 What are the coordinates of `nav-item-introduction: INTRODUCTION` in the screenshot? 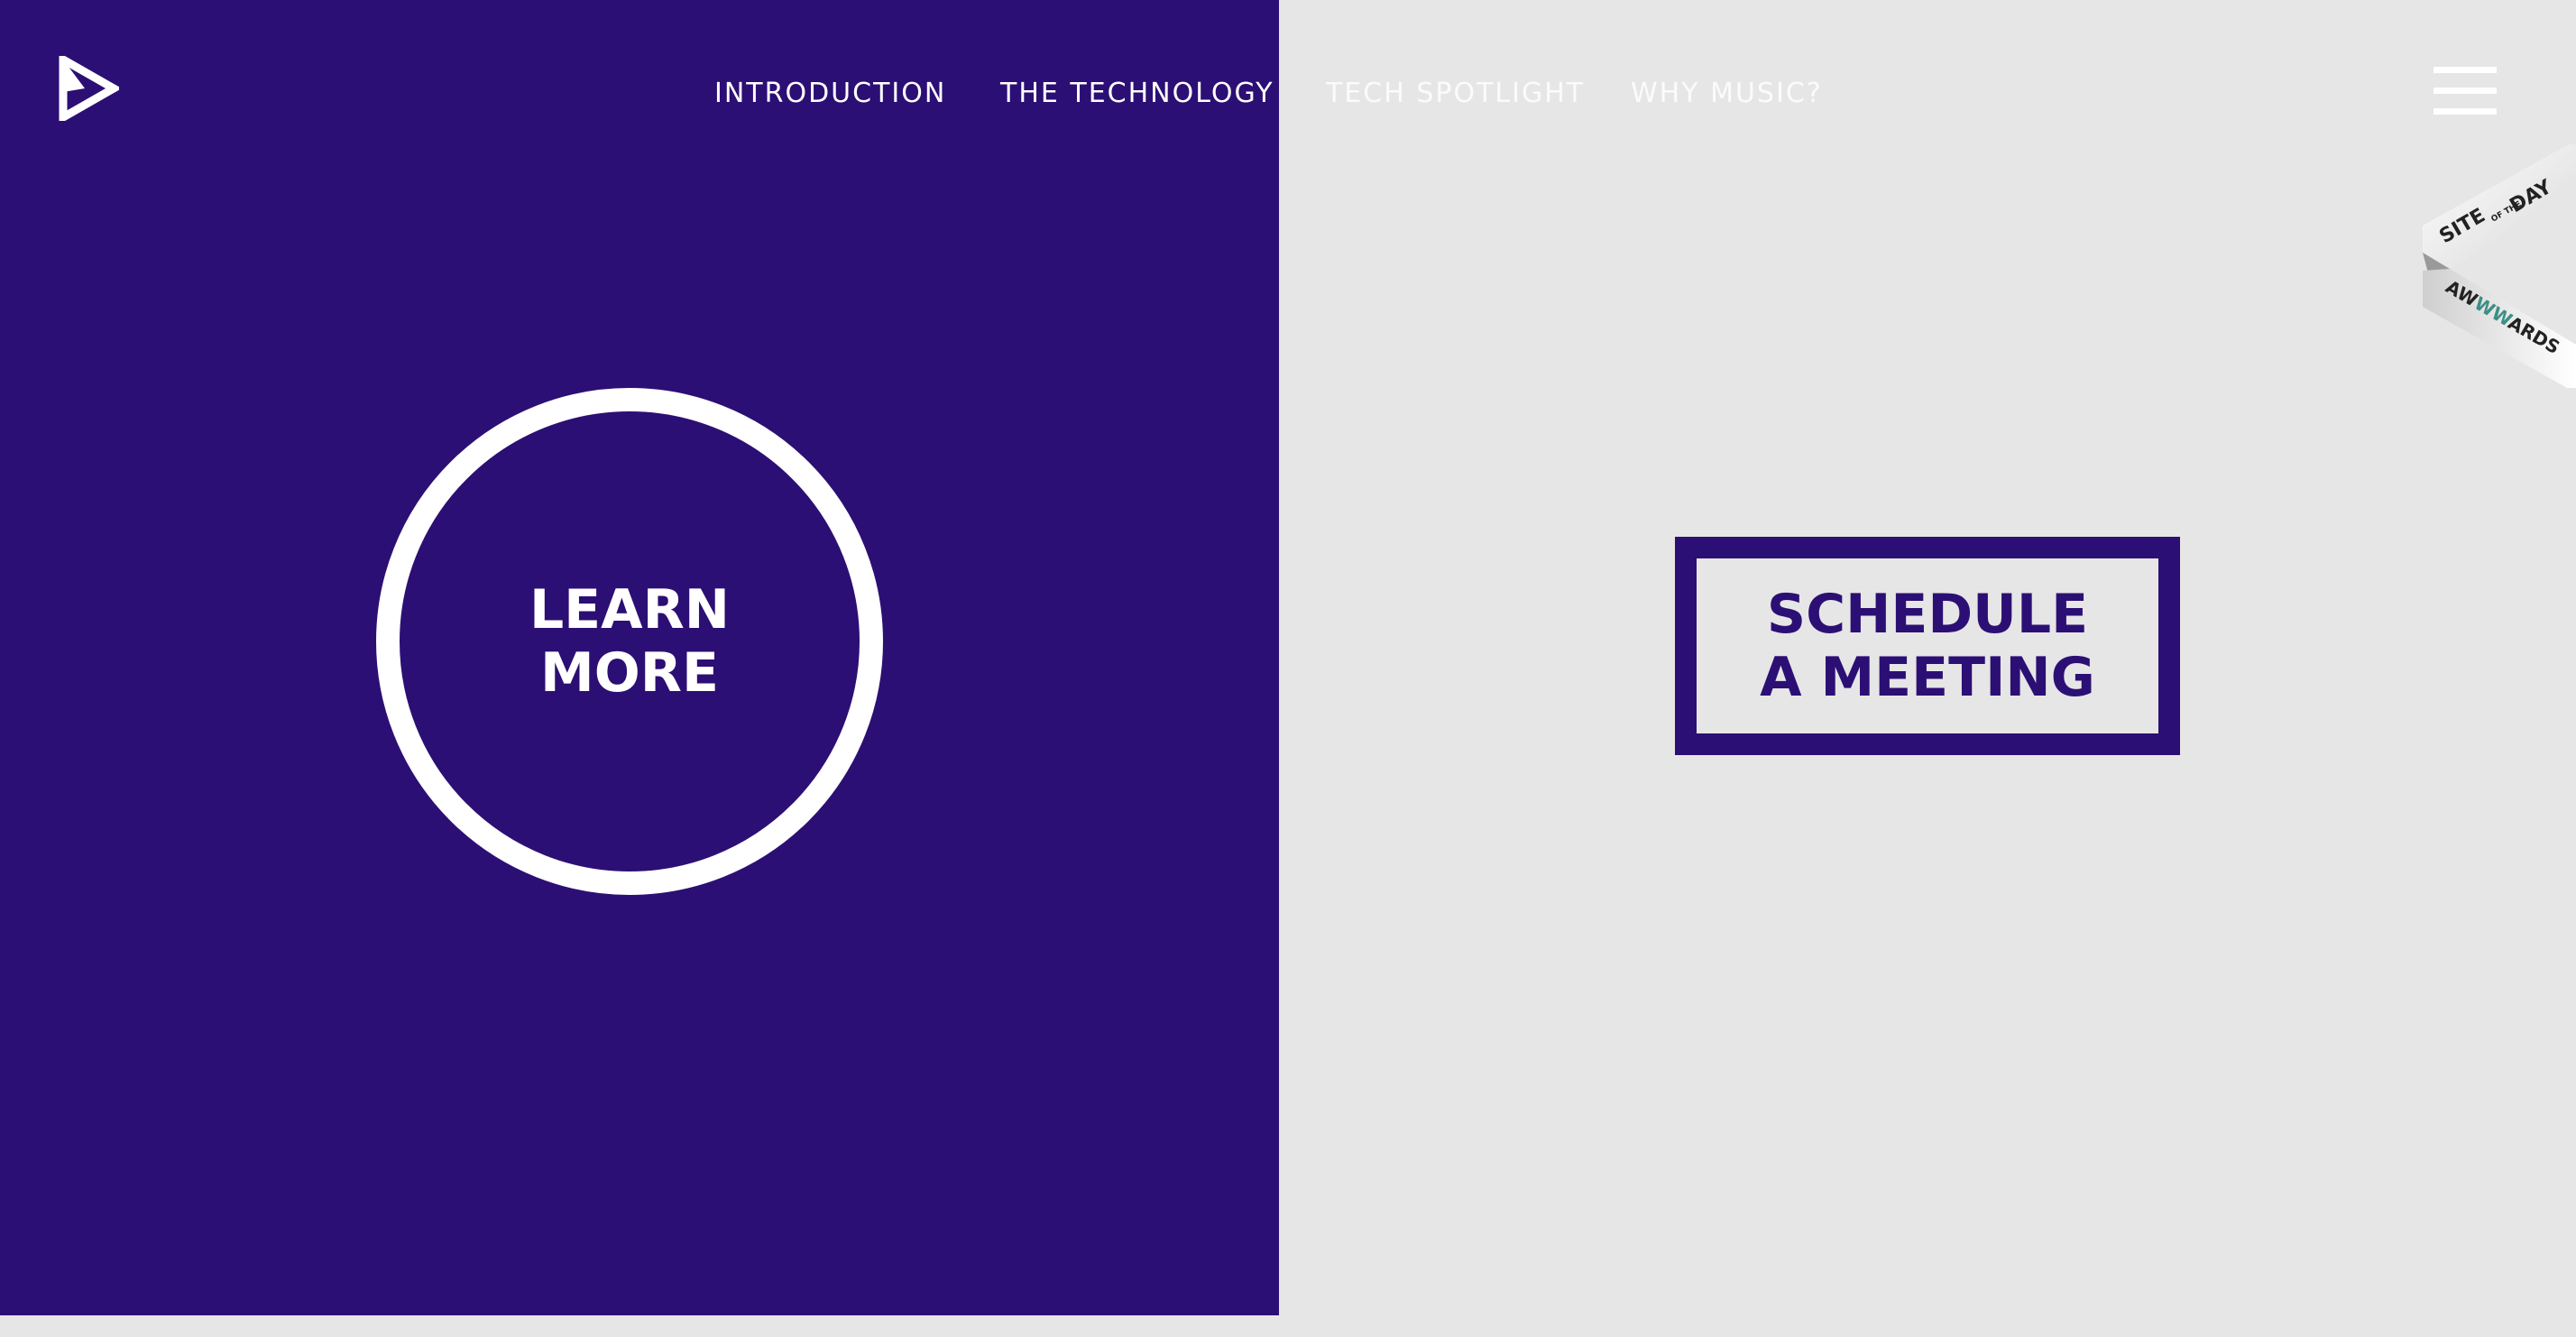 It's located at (830, 94).